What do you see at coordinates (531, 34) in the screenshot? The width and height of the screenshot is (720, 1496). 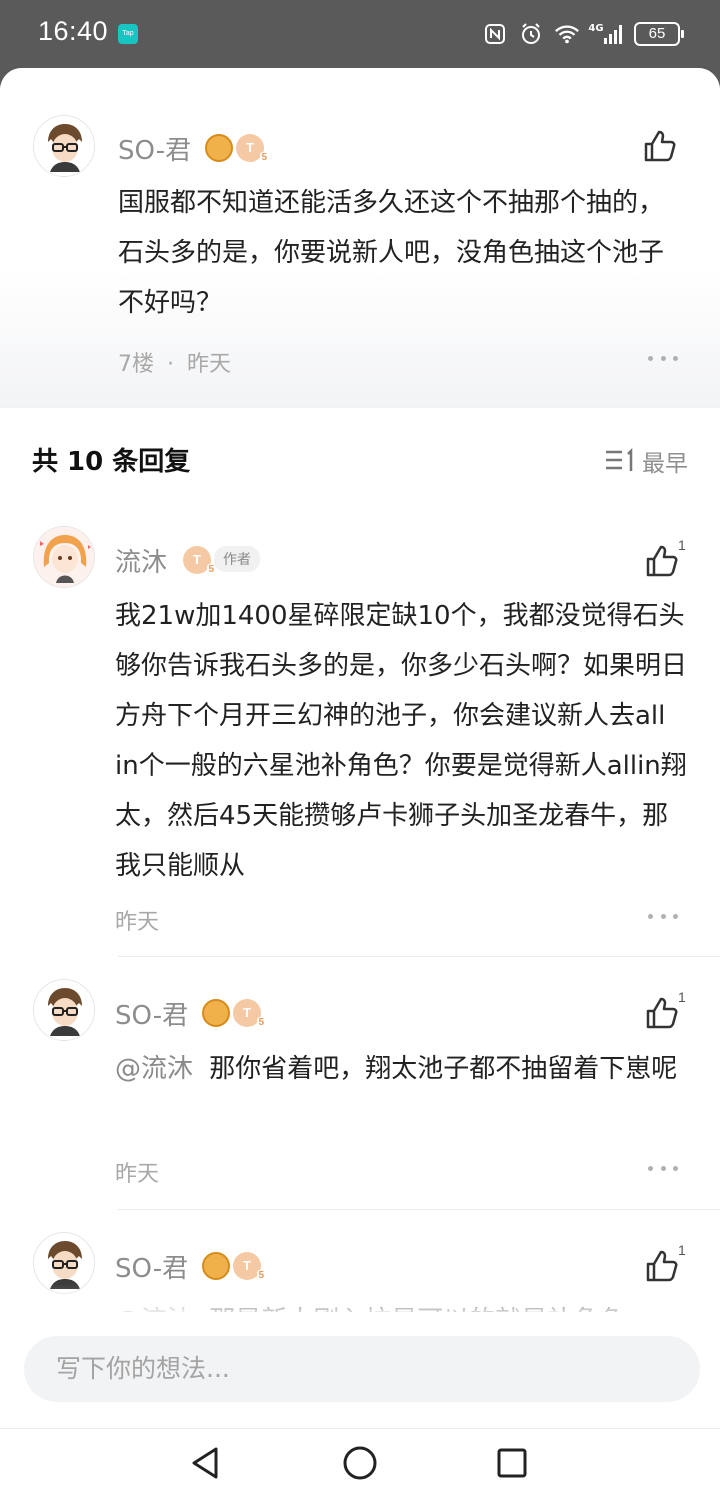 I see `alarm-icon` at bounding box center [531, 34].